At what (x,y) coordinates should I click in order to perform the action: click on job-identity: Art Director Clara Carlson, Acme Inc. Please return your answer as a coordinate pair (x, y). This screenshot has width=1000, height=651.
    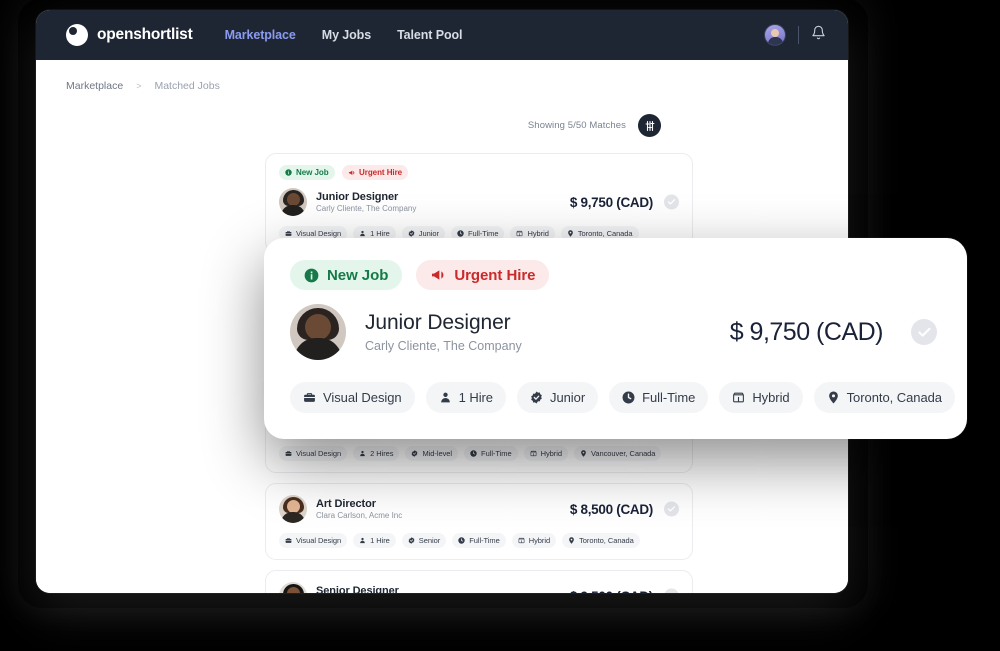
    Looking at the image, I should click on (359, 509).